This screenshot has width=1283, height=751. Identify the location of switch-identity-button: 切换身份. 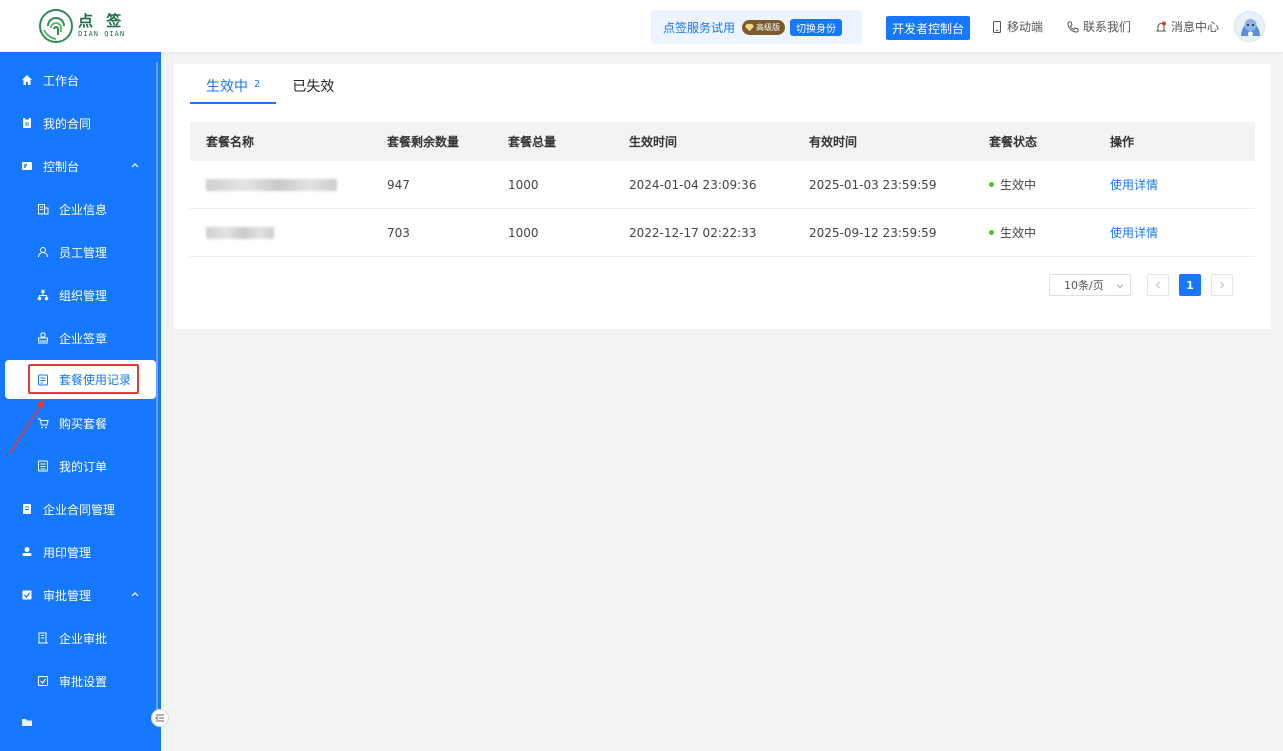
(816, 27).